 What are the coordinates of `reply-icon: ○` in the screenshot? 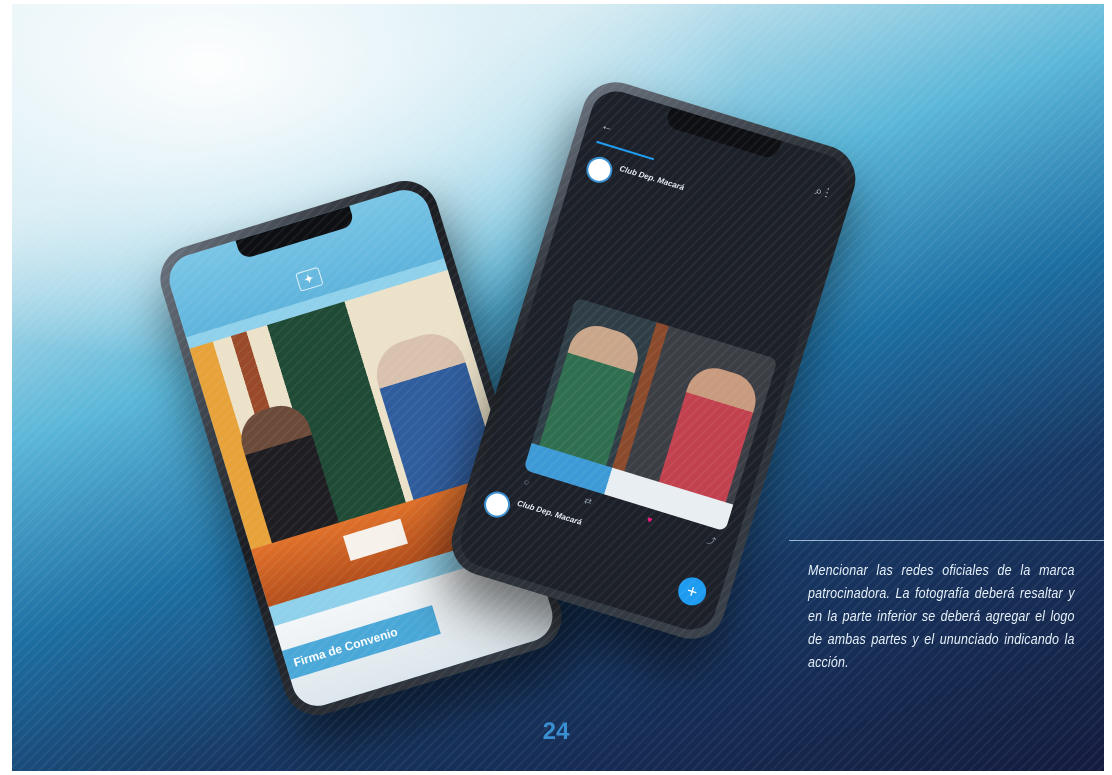 It's located at (526, 484).